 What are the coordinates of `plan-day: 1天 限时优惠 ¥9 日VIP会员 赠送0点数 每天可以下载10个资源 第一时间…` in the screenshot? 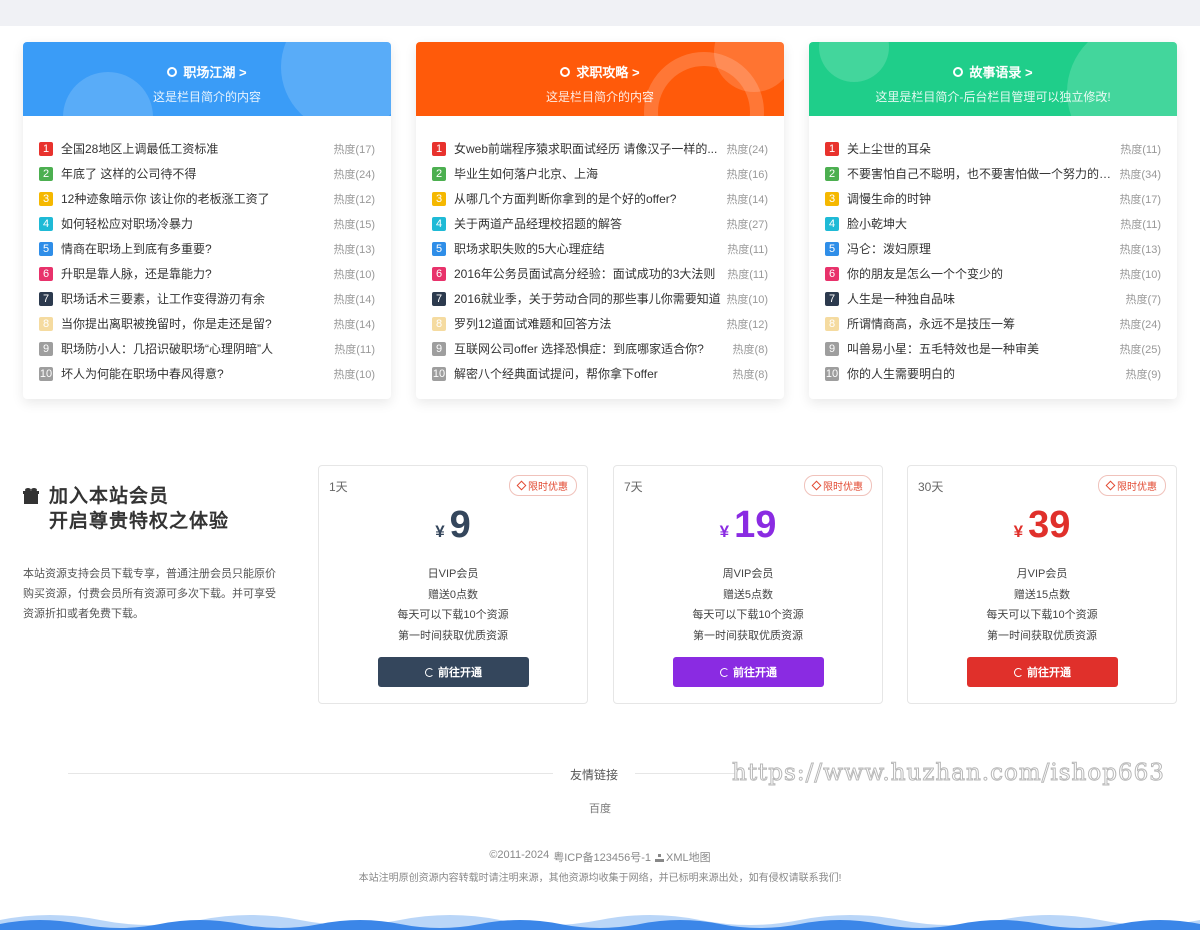 It's located at (453, 584).